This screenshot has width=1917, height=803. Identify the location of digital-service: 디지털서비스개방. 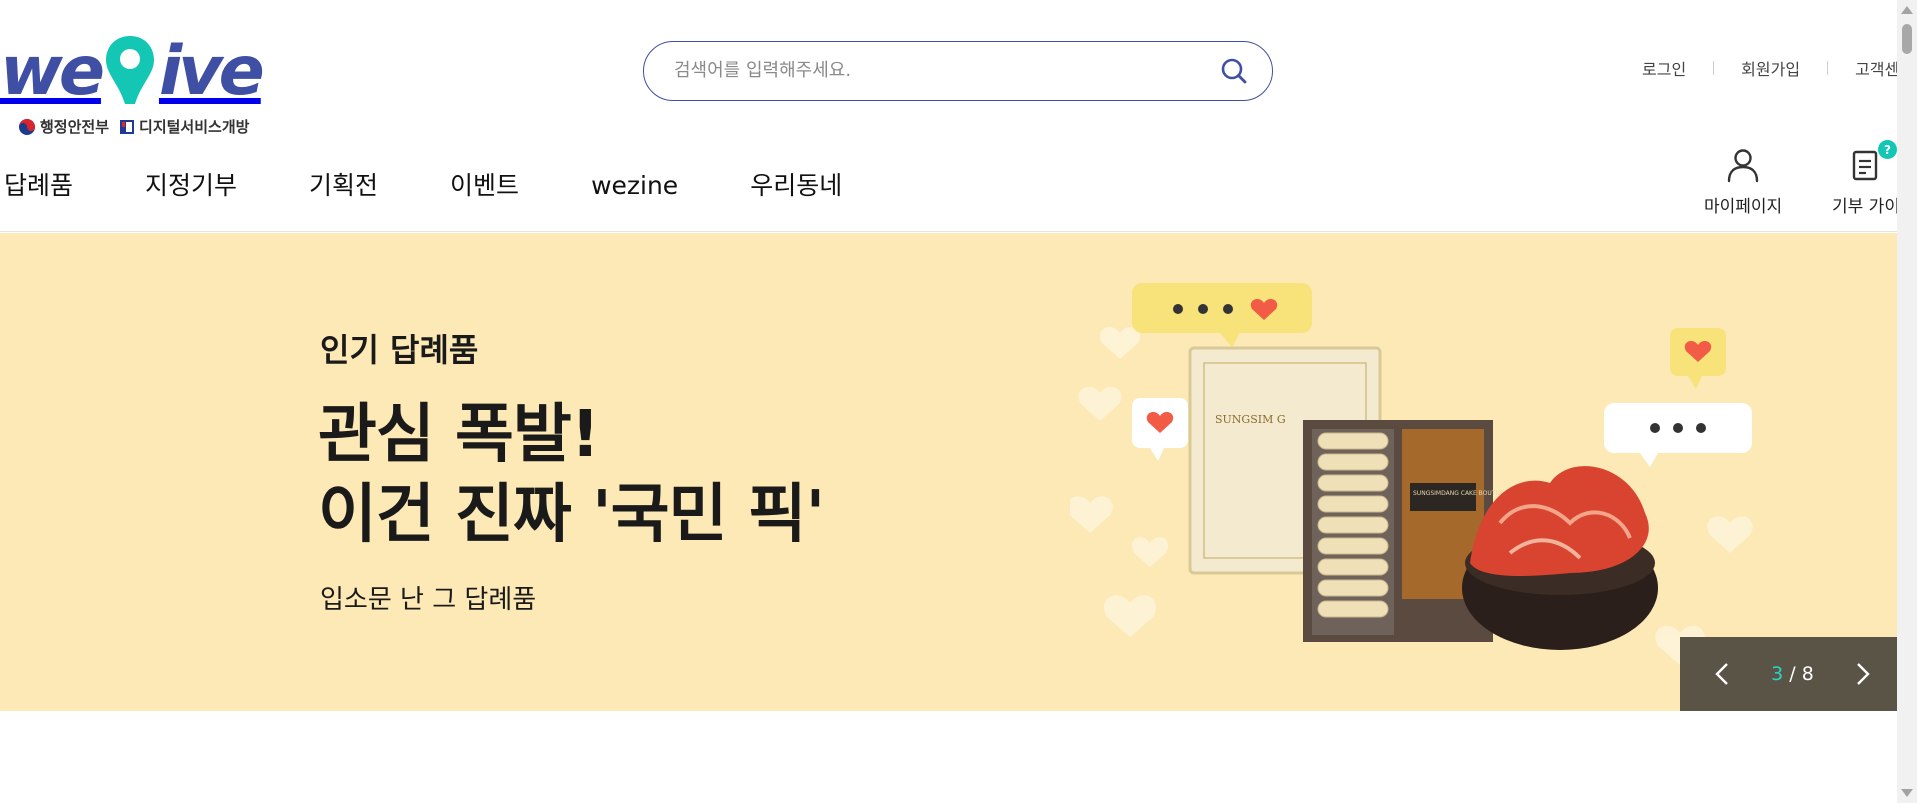
(184, 126).